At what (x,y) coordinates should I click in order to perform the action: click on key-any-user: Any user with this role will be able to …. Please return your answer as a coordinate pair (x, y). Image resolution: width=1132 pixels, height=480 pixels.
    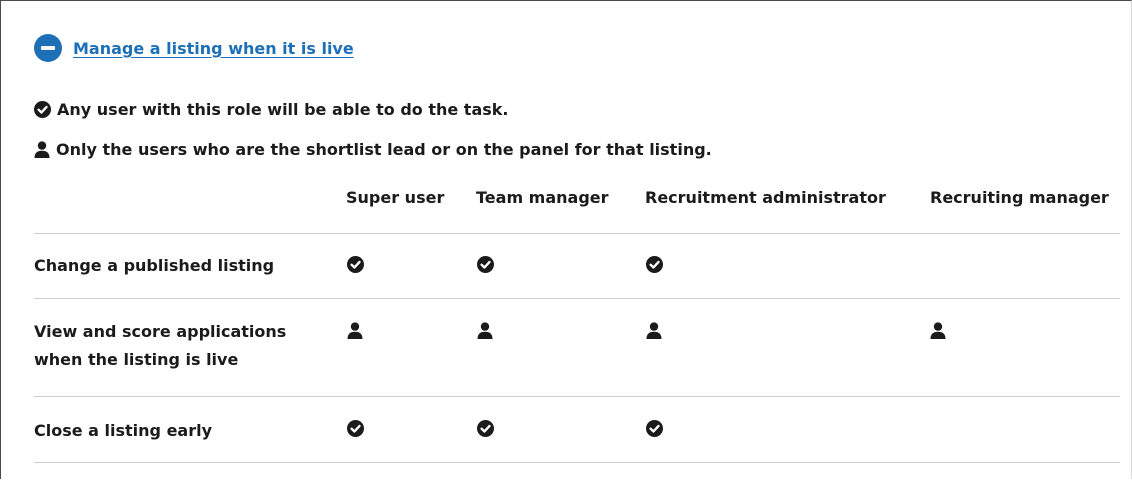
    Looking at the image, I should click on (271, 109).